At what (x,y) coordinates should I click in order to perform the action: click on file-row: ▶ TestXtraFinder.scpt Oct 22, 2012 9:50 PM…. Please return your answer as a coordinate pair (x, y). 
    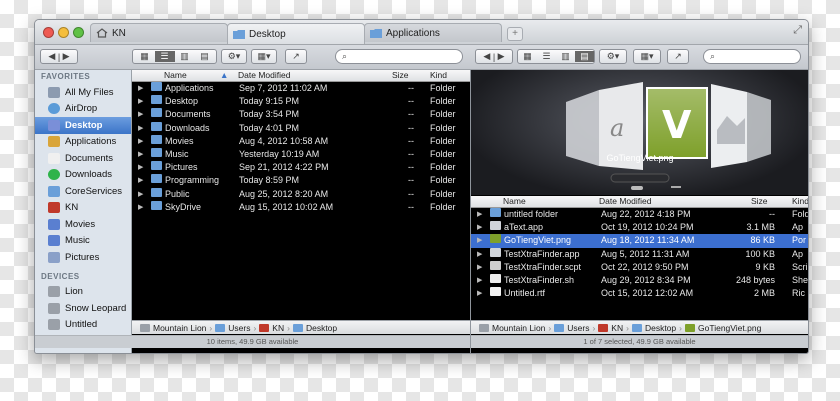
    Looking at the image, I should click on (639, 267).